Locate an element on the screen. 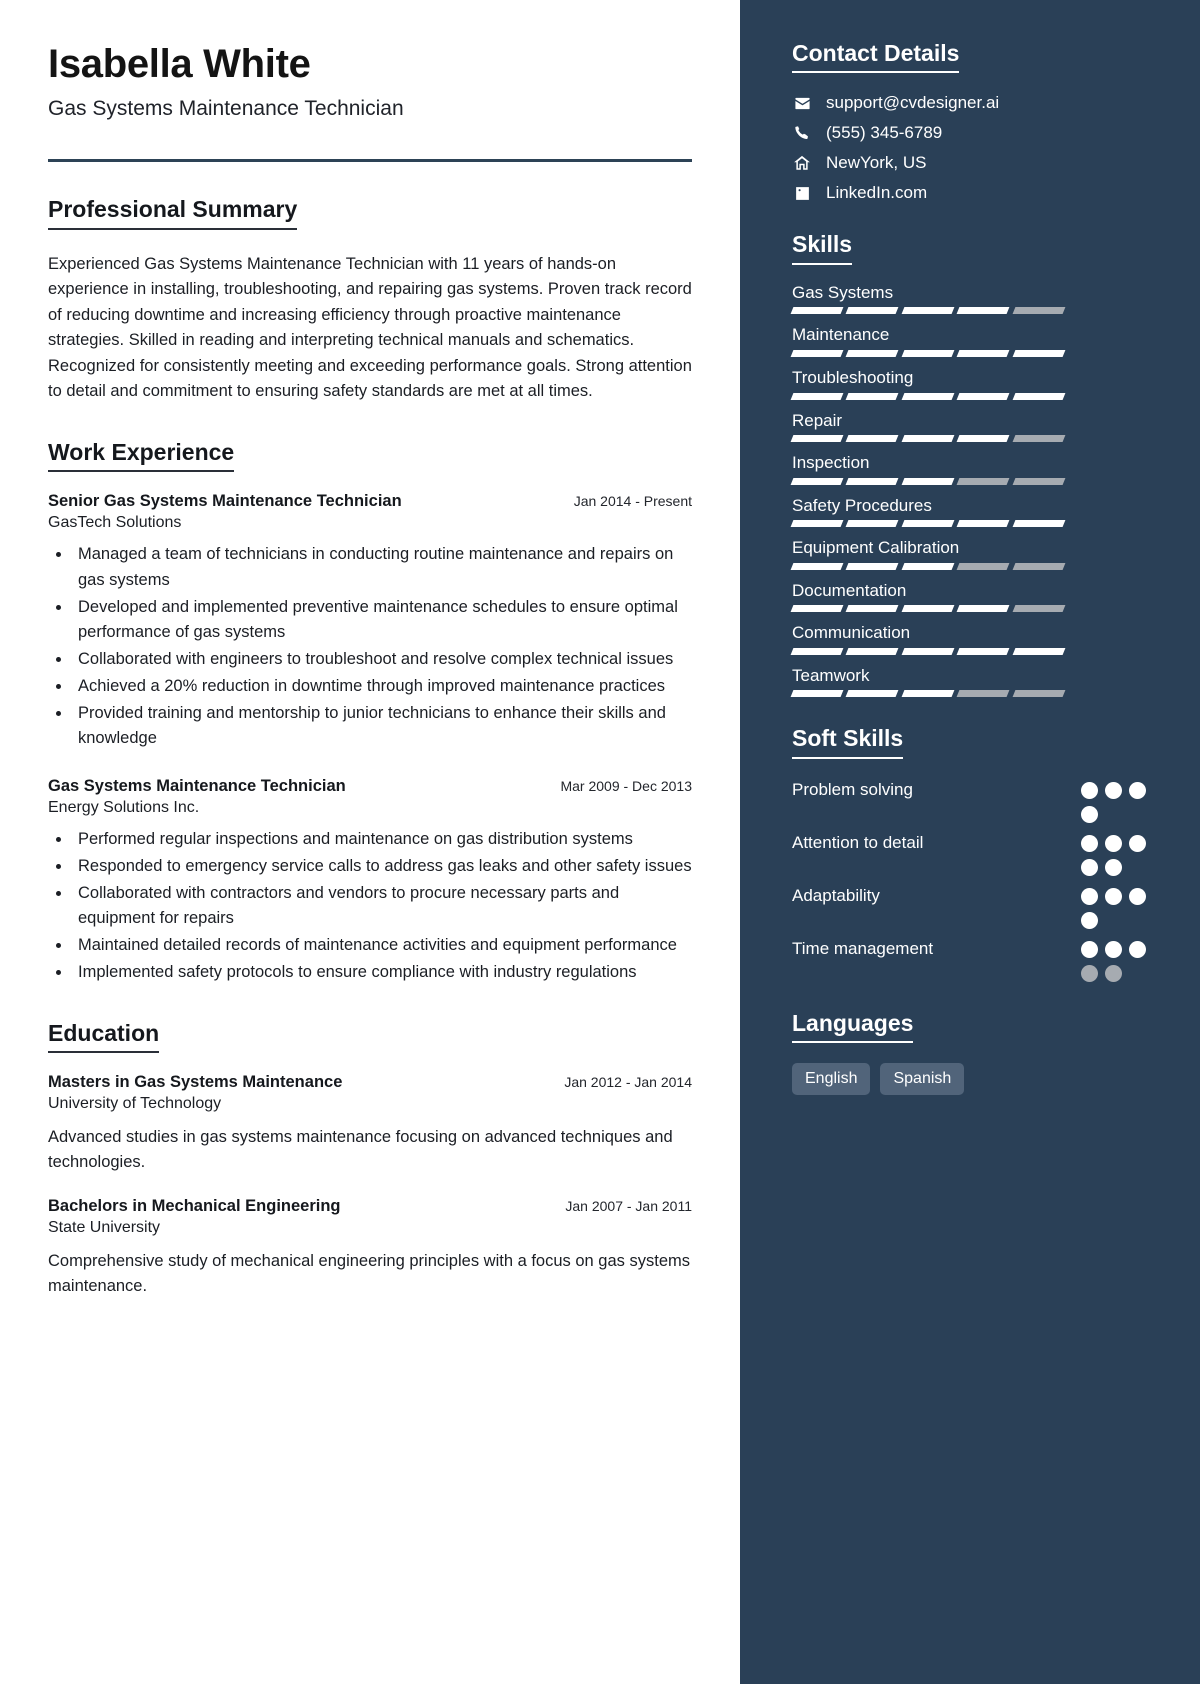 Image resolution: width=1200 pixels, height=1684 pixels. contact-item: LinkedIn.com is located at coordinates (979, 193).